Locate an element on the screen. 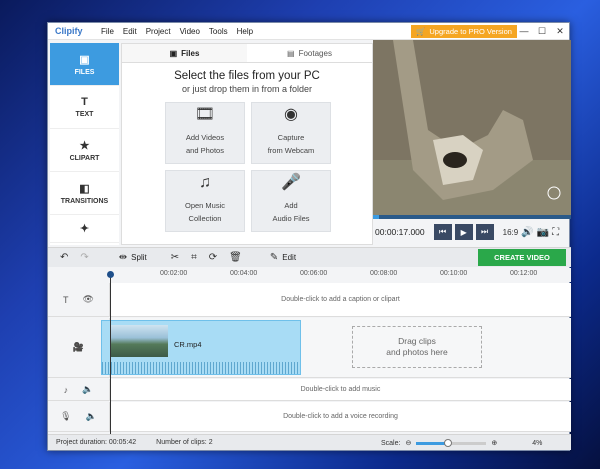 This screenshot has height=469, width=600. create-video-button: CREATE VIDEO is located at coordinates (522, 257).